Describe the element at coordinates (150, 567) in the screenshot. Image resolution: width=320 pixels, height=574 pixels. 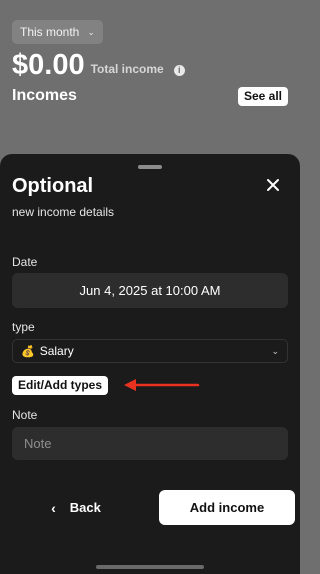
I see `home-indicator` at that location.